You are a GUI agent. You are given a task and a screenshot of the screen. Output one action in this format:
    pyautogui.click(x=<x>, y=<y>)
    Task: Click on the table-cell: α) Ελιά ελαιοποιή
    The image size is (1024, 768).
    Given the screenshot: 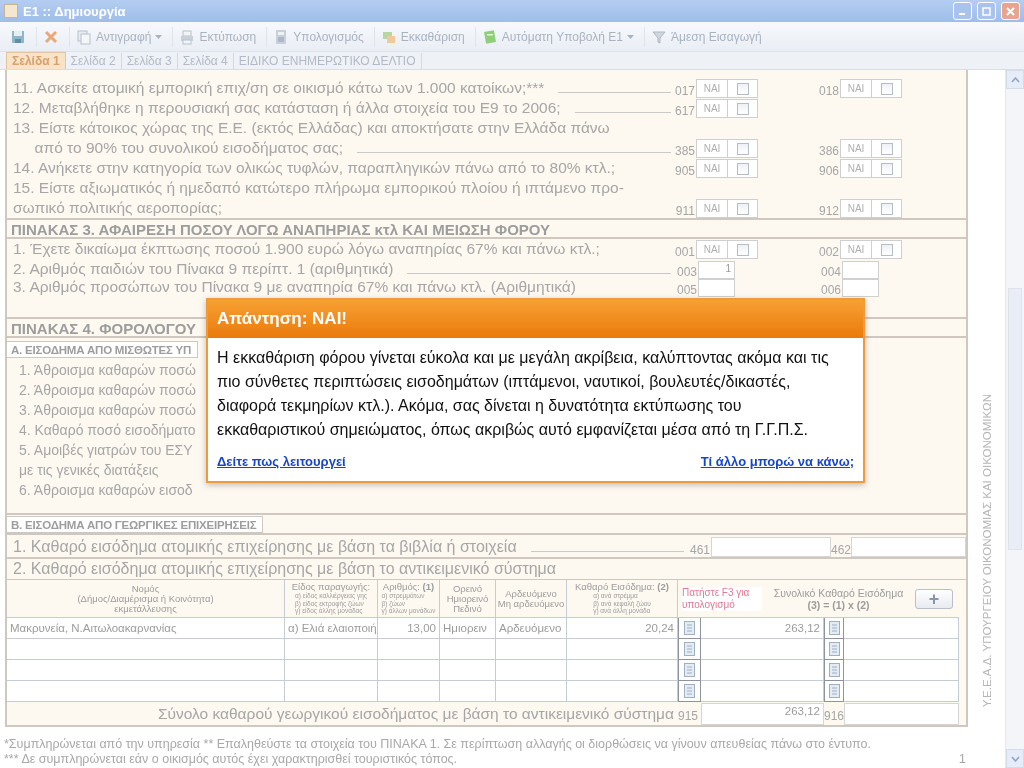 What is the action you would take?
    pyautogui.click(x=331, y=628)
    